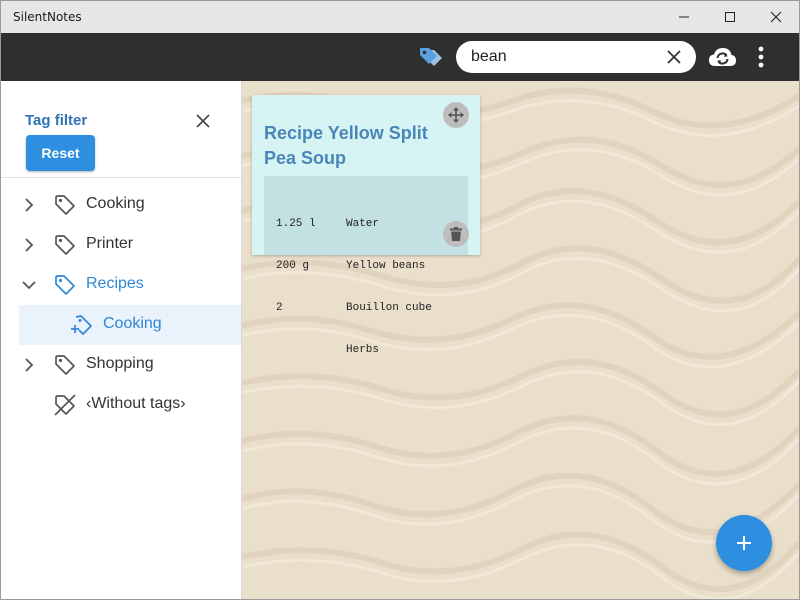 This screenshot has width=800, height=600. I want to click on add-note-button, so click(744, 543).